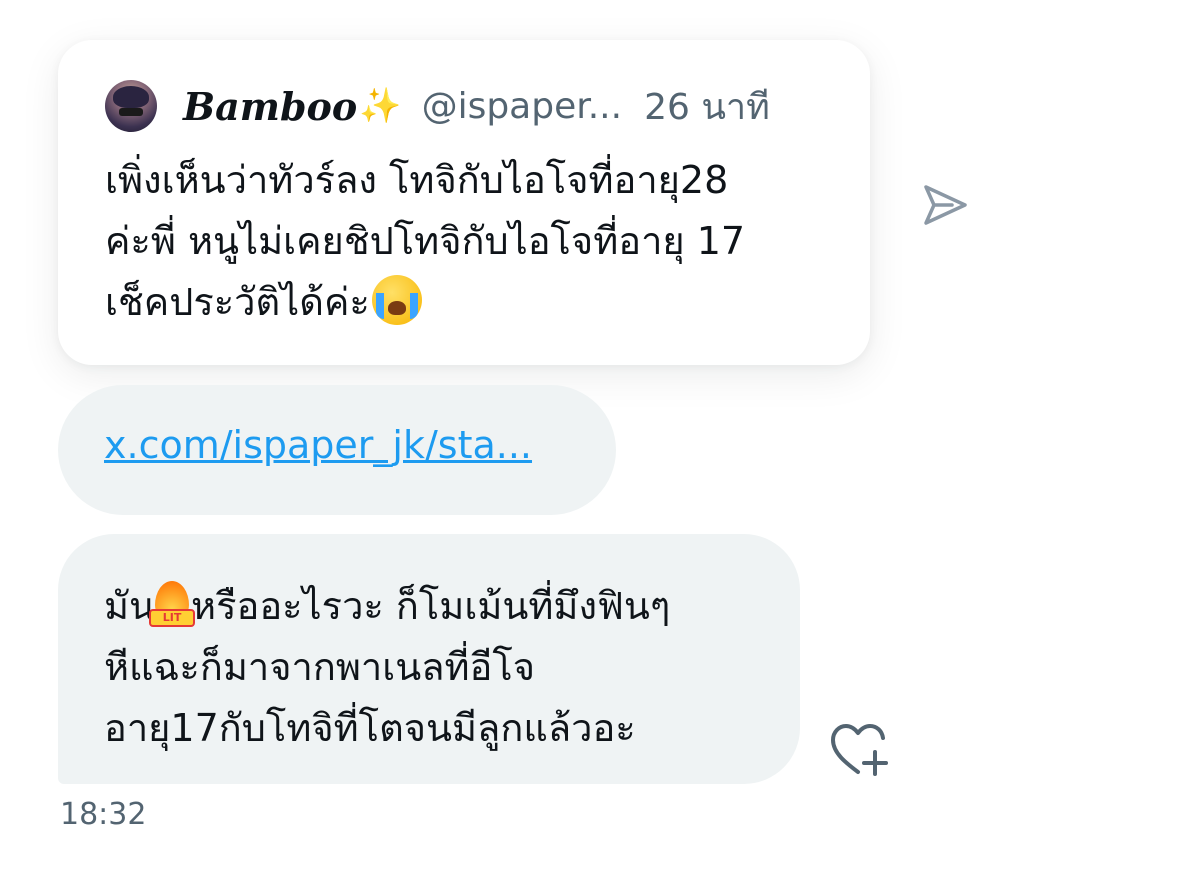 Image resolution: width=1200 pixels, height=879 pixels. What do you see at coordinates (707, 107) in the screenshot?
I see `tweet-time: 26 นาที` at bounding box center [707, 107].